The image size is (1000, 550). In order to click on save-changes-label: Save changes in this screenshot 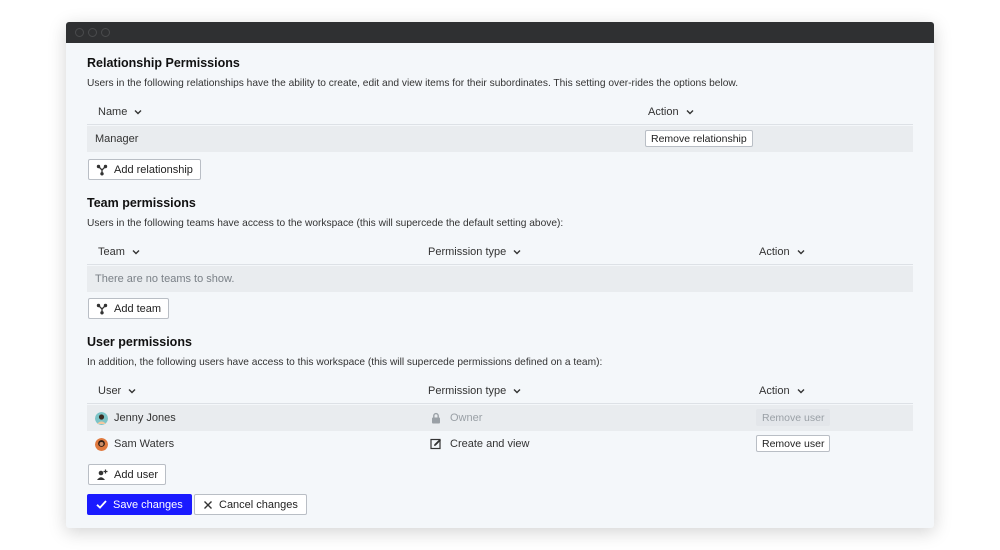, I will do `click(148, 504)`.